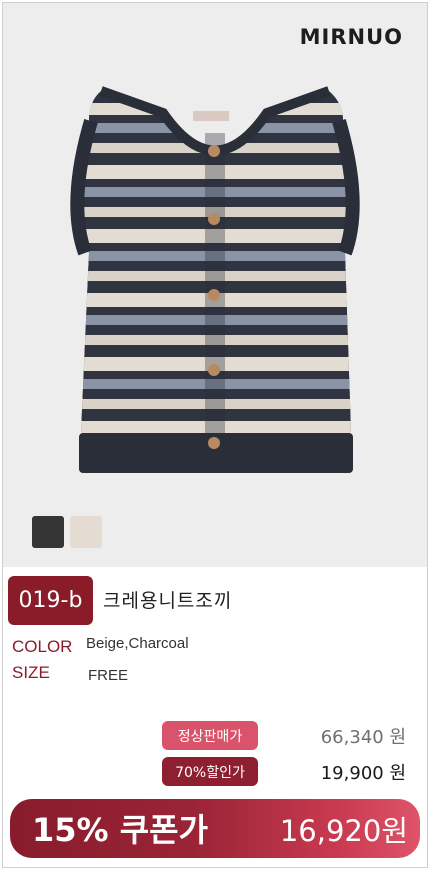 The image size is (430, 870). Describe the element at coordinates (210, 771) in the screenshot. I see `discount-price-badge: 70%할인가` at that location.